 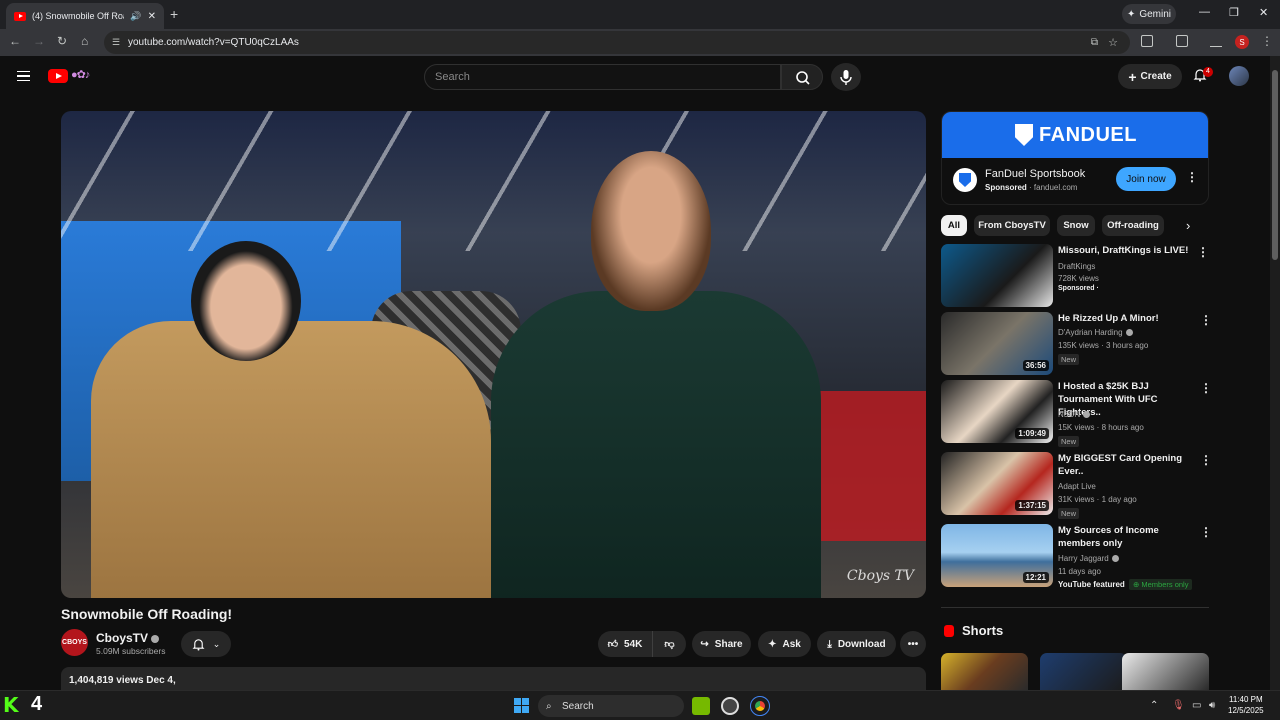 I want to click on gemini-button: ✦ Gemini, so click(x=1149, y=14).